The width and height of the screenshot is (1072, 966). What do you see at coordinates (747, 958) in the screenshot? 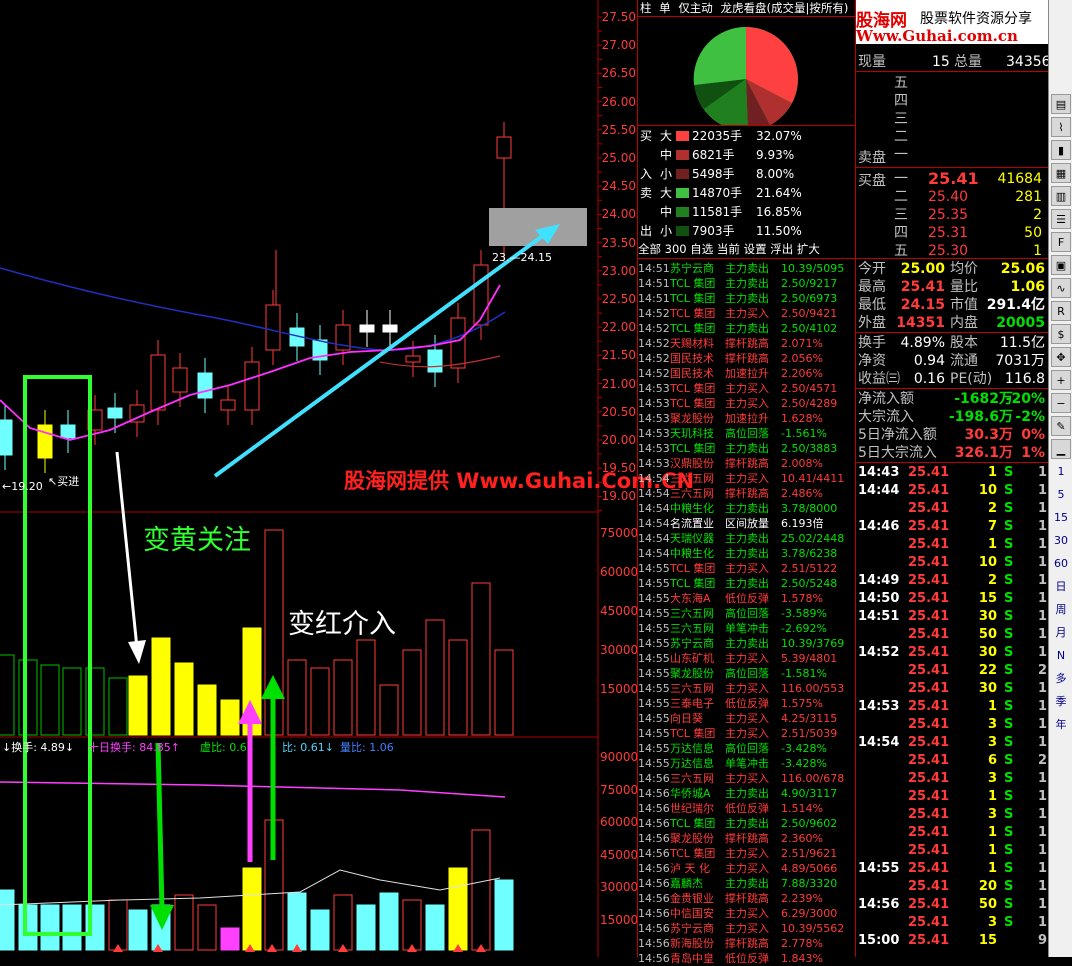
I see `ticker-row: 14:56青岛中皇 低位反弹 1.843%` at bounding box center [747, 958].